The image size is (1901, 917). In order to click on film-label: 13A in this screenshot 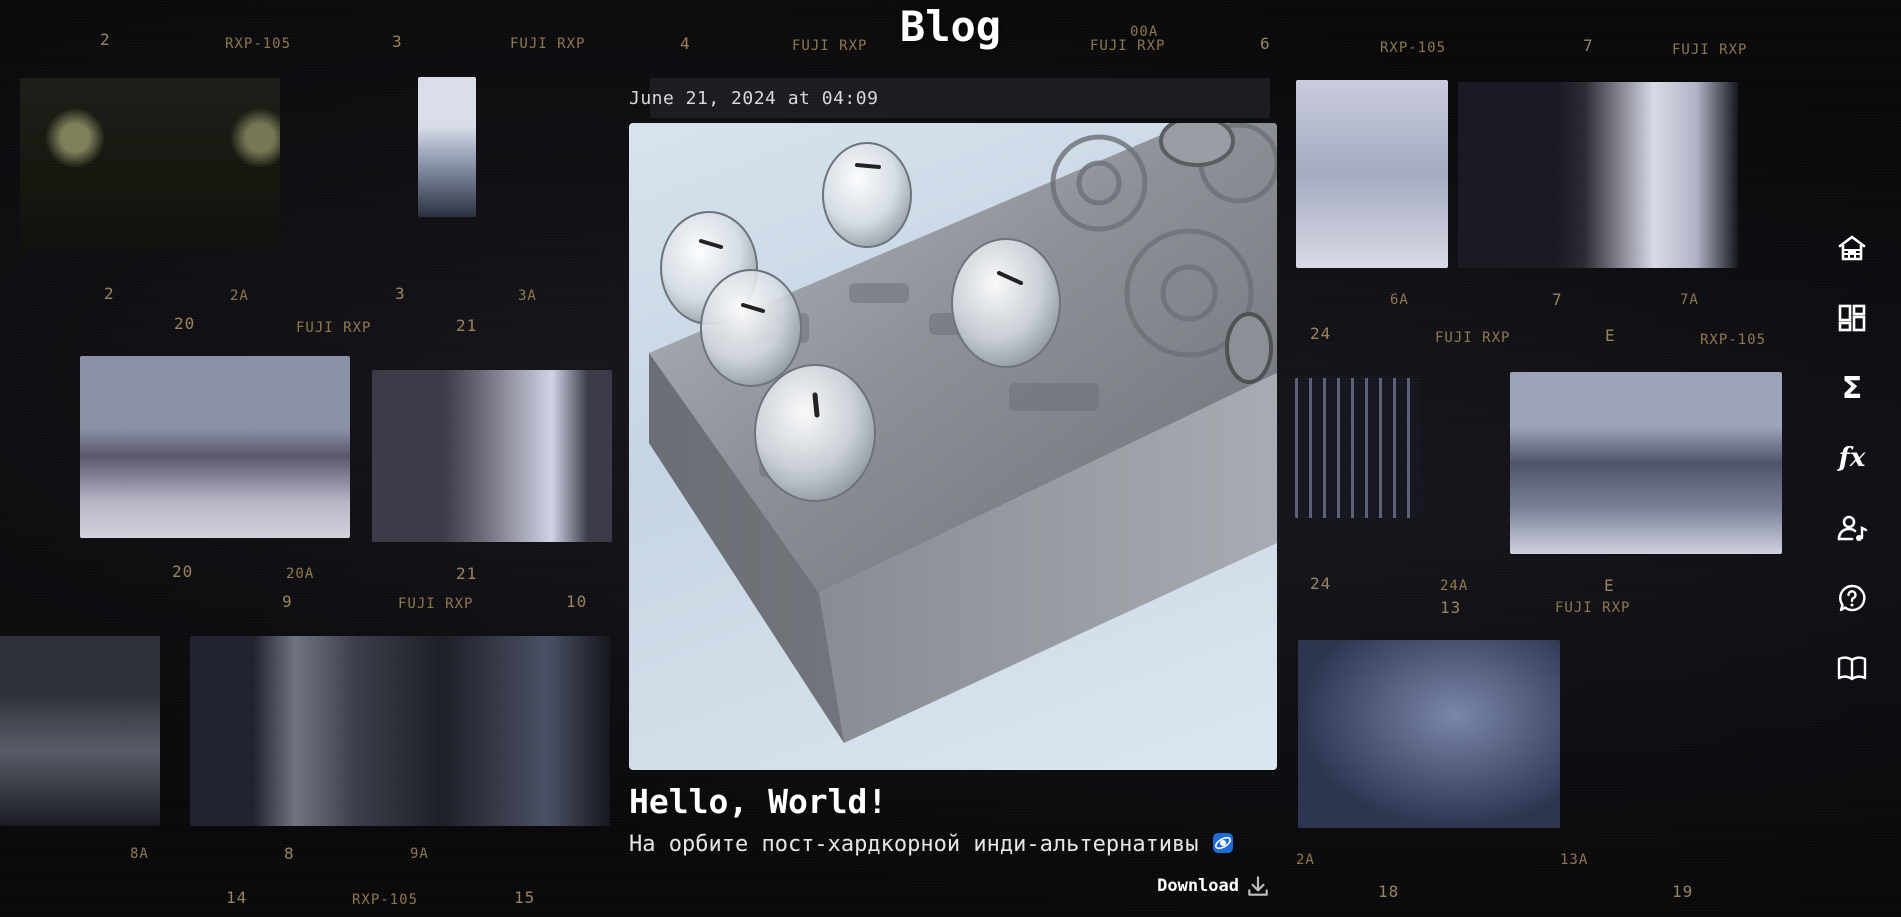, I will do `click(1574, 860)`.